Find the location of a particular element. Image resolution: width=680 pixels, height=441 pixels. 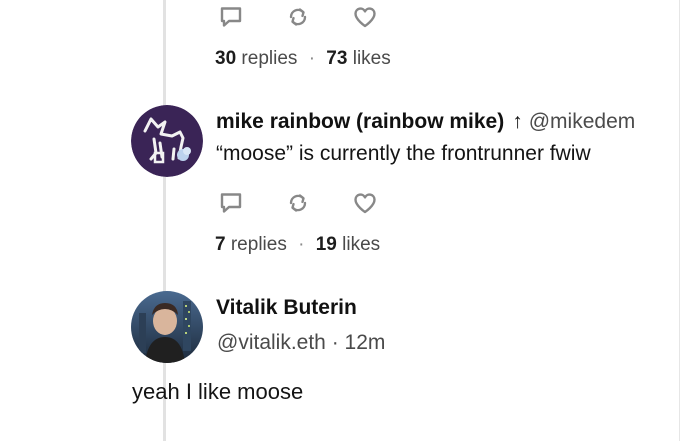

post-header: mike rainbow (rainbow mike) ↑ @mikedem is located at coordinates (425, 122).